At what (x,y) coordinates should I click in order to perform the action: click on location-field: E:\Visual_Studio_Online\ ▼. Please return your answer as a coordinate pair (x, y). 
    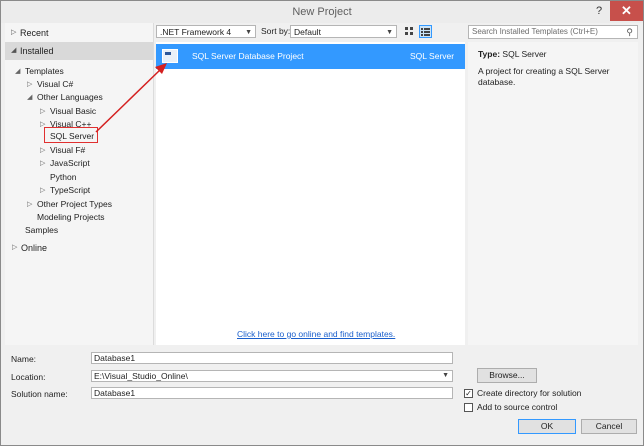
    Looking at the image, I should click on (272, 376).